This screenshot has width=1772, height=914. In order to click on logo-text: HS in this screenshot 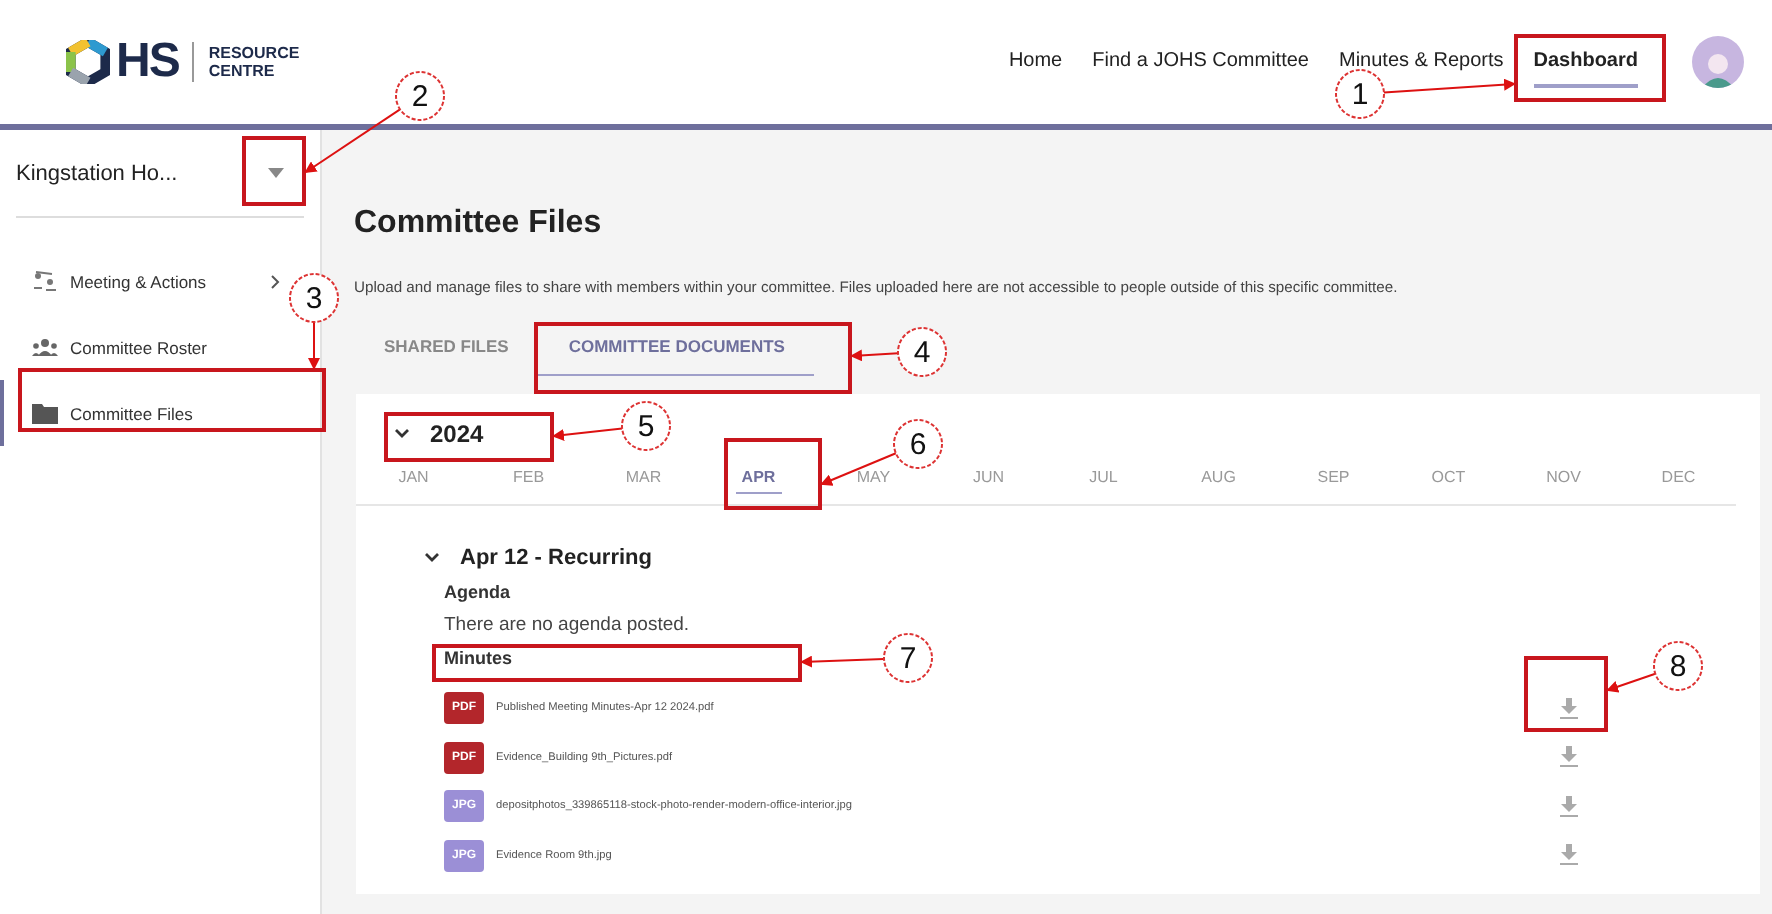, I will do `click(147, 62)`.